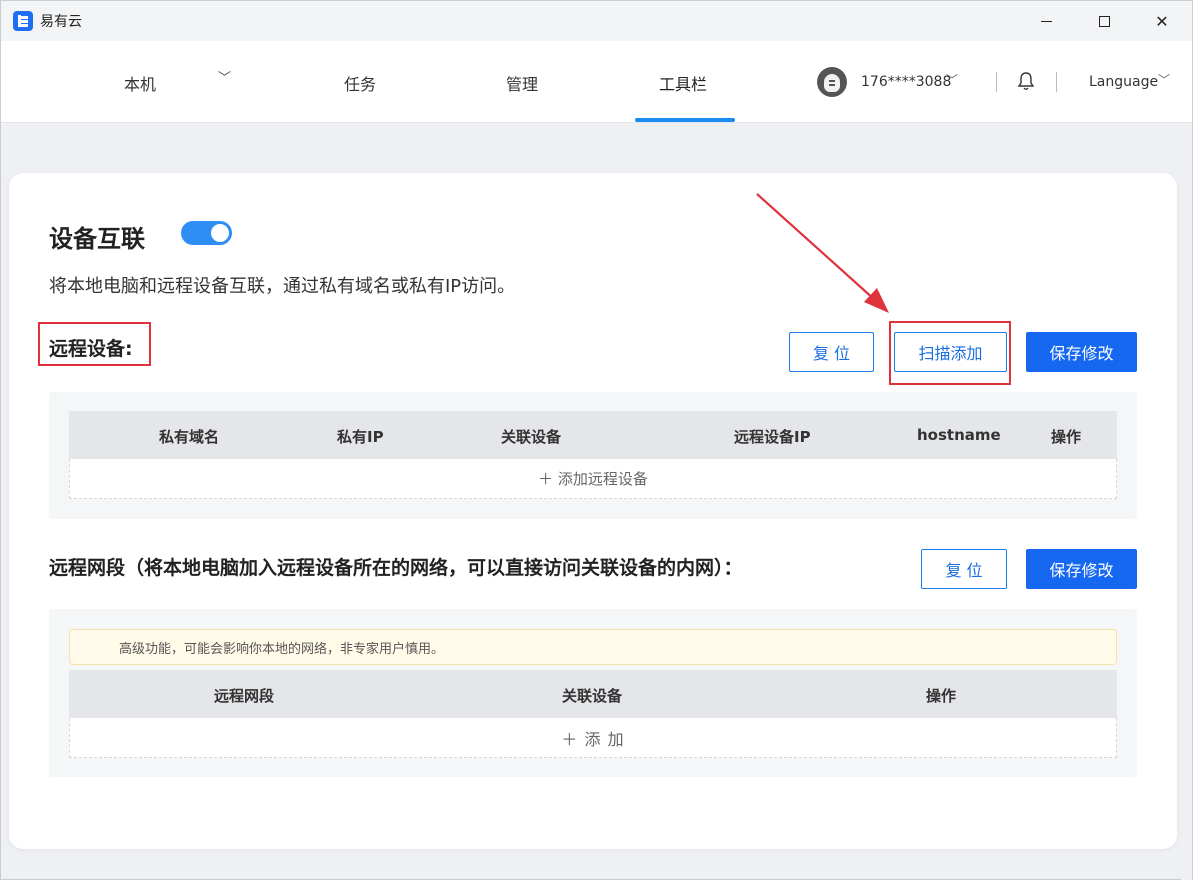 The height and width of the screenshot is (880, 1193). Describe the element at coordinates (61, 22) in the screenshot. I see `app-title: 易有云` at that location.